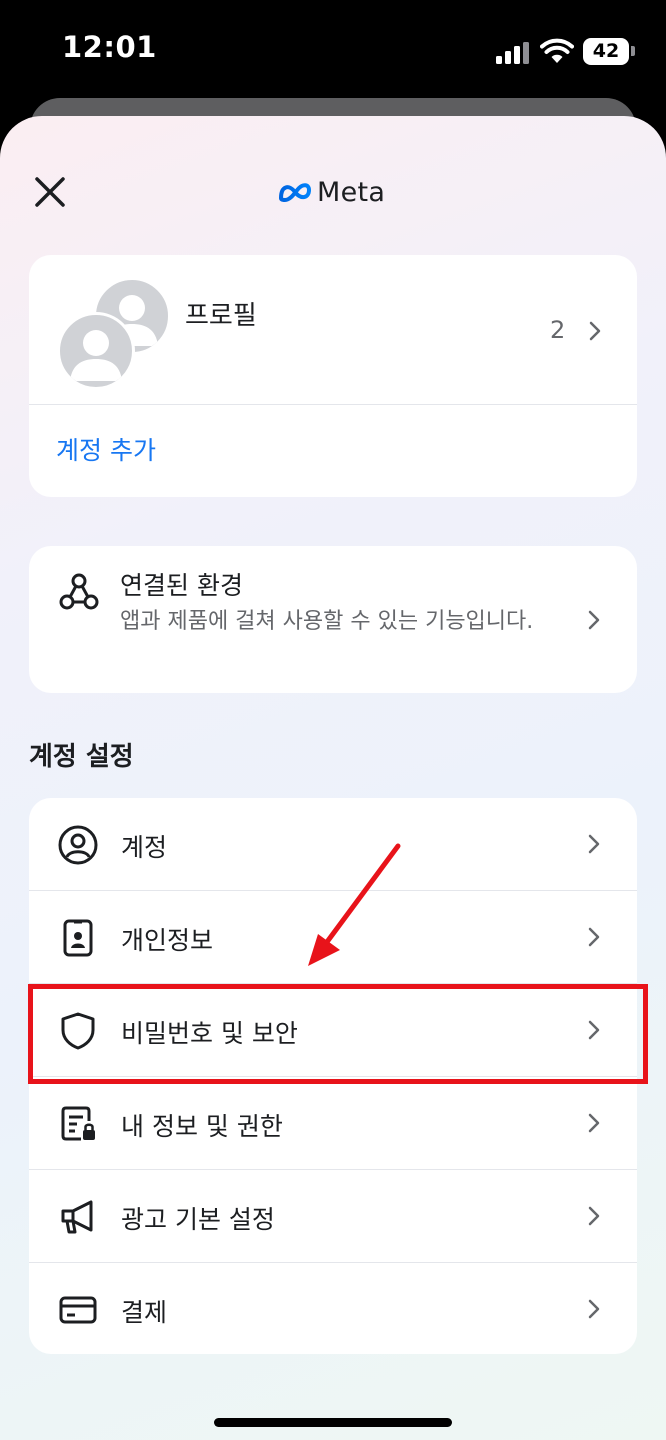 This screenshot has height=1440, width=666. I want to click on signal-icon, so click(512, 53).